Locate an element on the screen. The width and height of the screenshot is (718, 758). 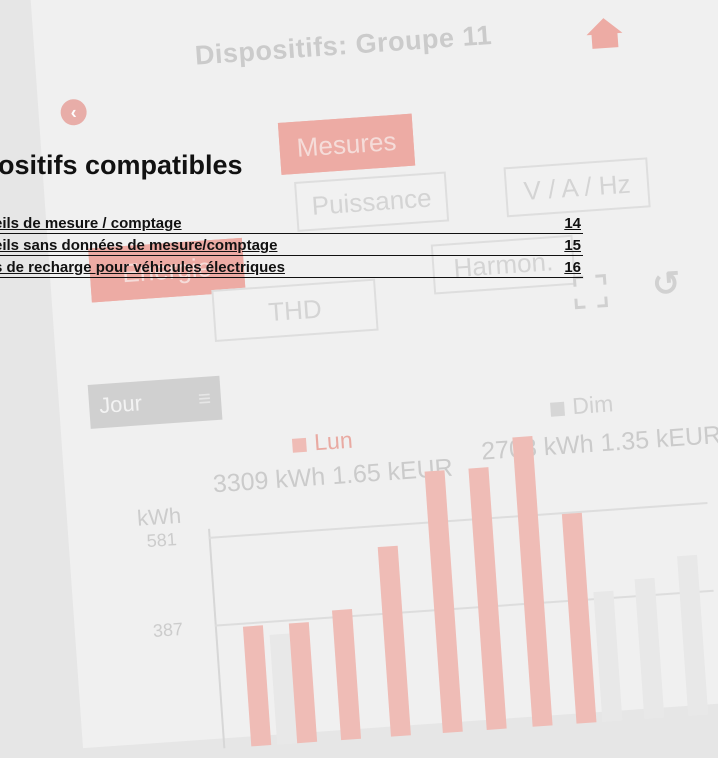
toc-entry-page: 16 is located at coordinates (572, 267).